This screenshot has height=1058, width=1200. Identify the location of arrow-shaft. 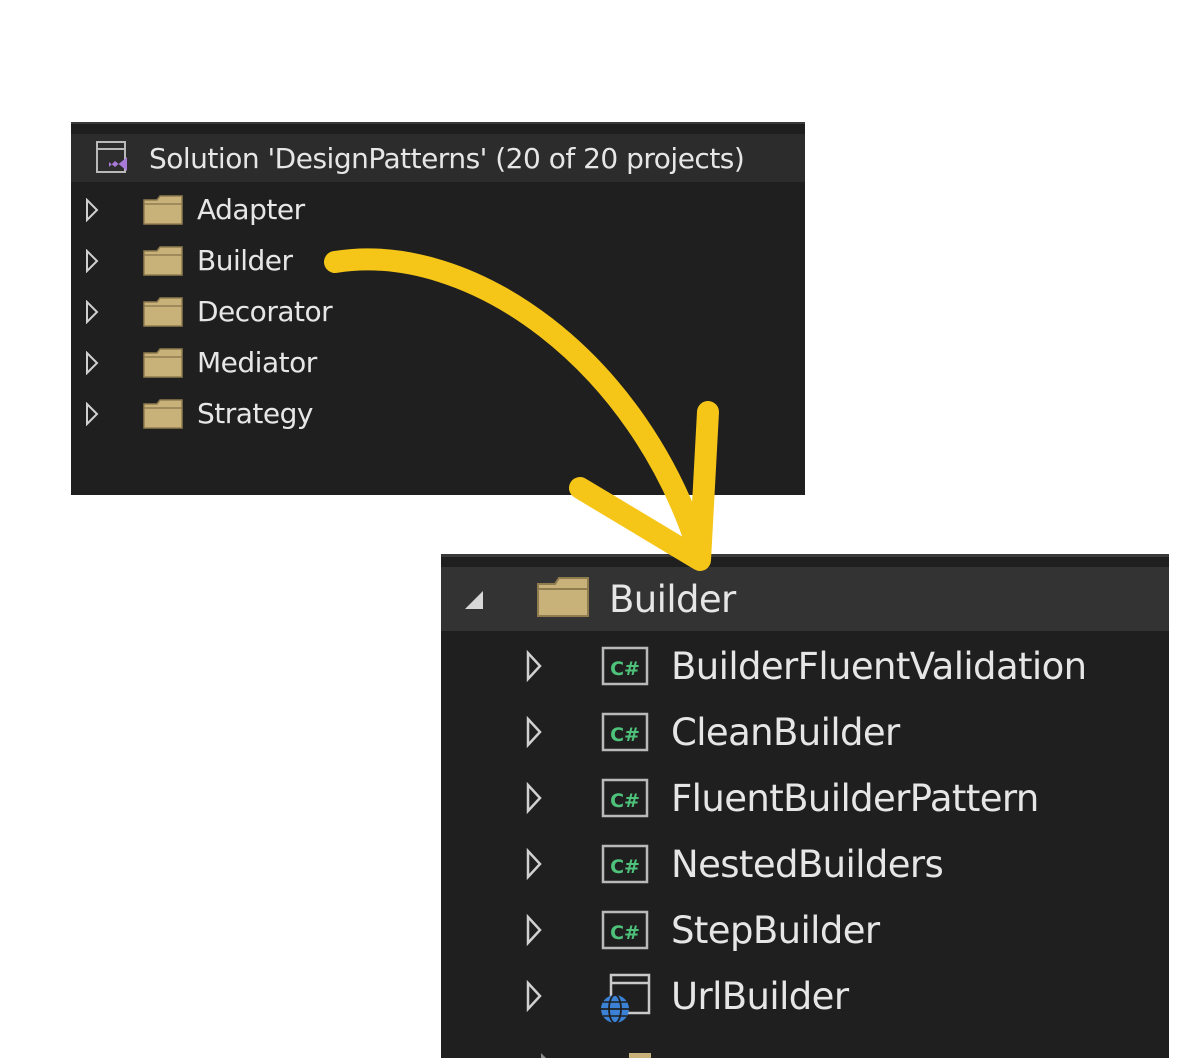
(517, 407).